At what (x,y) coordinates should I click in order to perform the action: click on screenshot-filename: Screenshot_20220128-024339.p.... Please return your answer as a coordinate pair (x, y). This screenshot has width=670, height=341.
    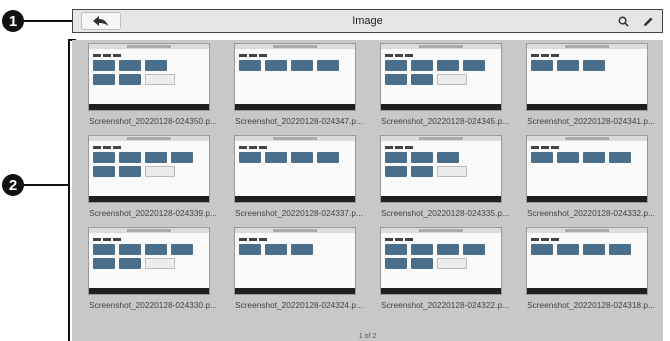
    Looking at the image, I should click on (153, 213).